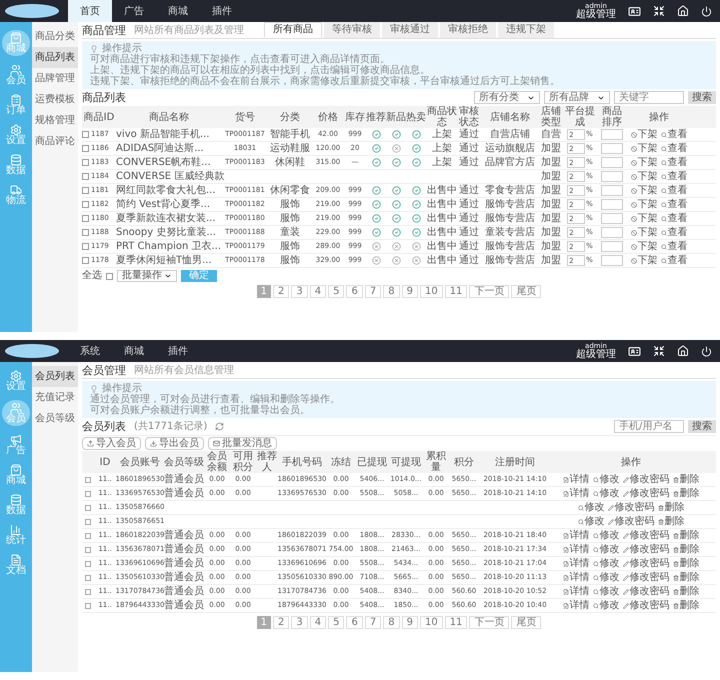 This screenshot has height=680, width=720. I want to click on page-button: 尾页, so click(526, 291).